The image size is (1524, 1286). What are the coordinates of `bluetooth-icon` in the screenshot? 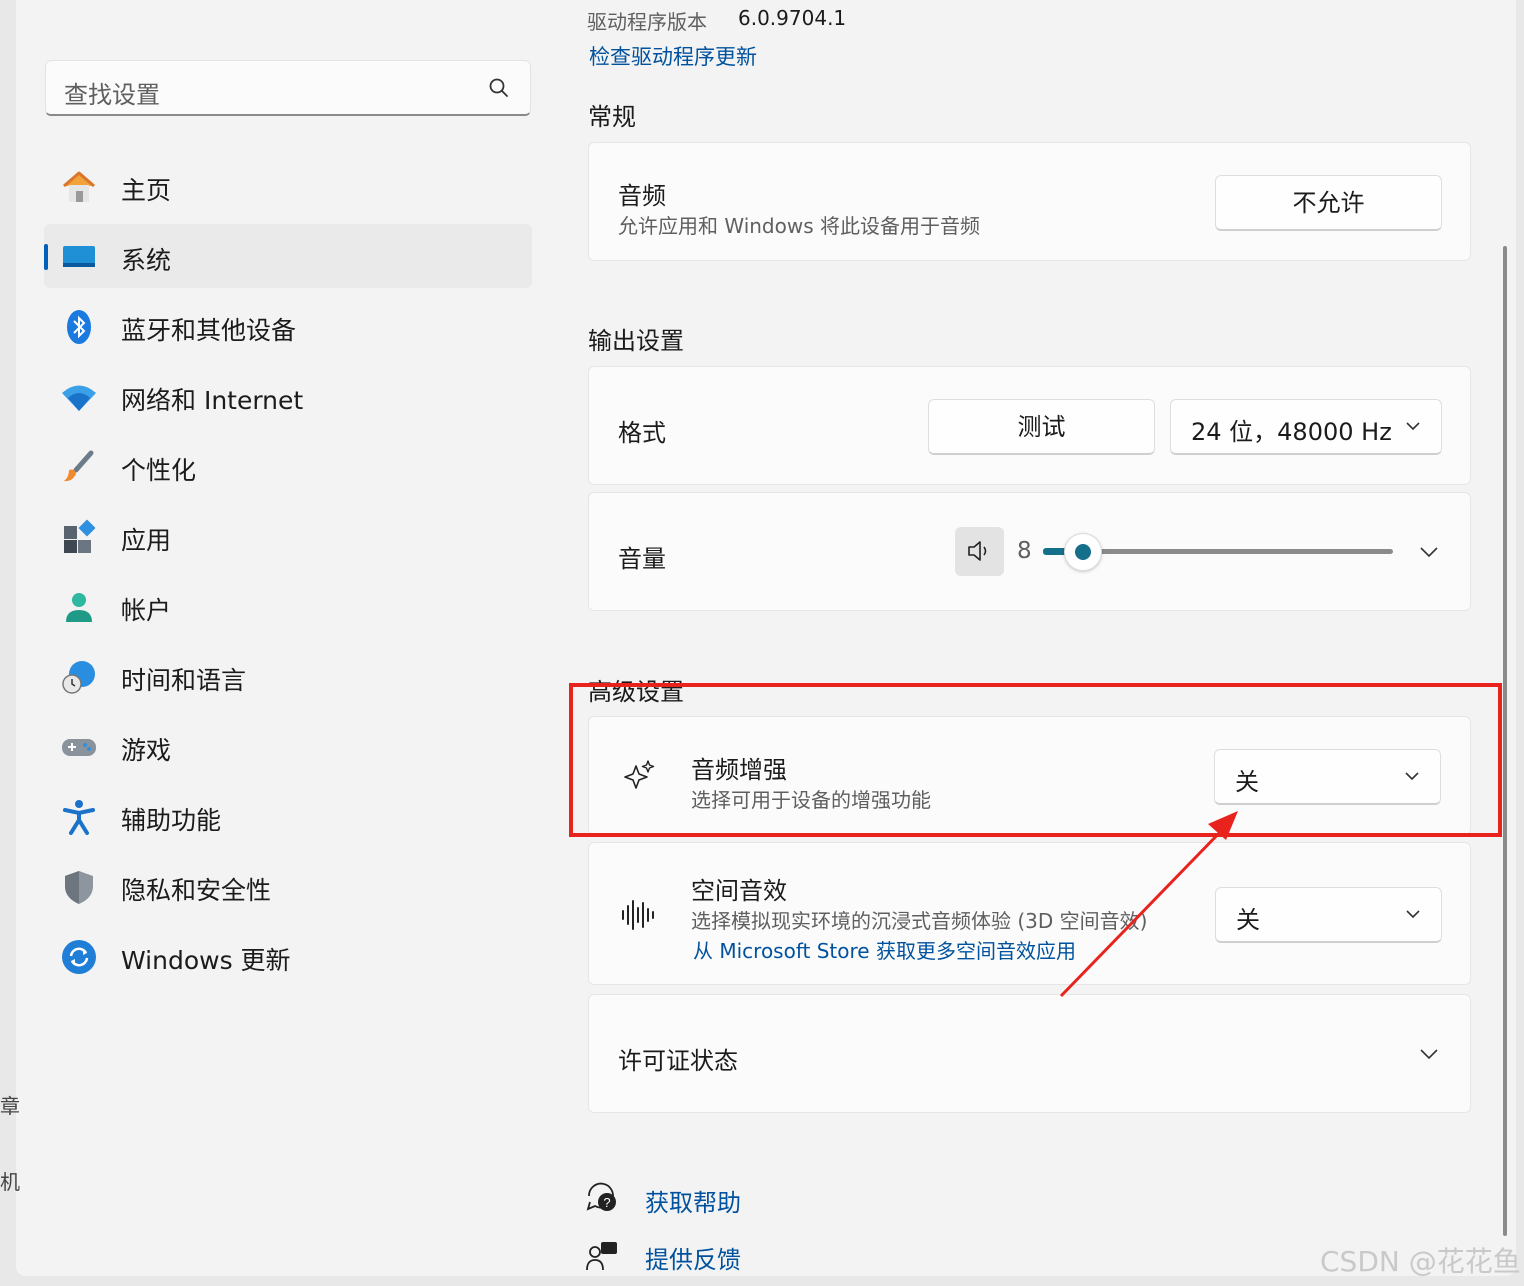 It's located at (79, 327).